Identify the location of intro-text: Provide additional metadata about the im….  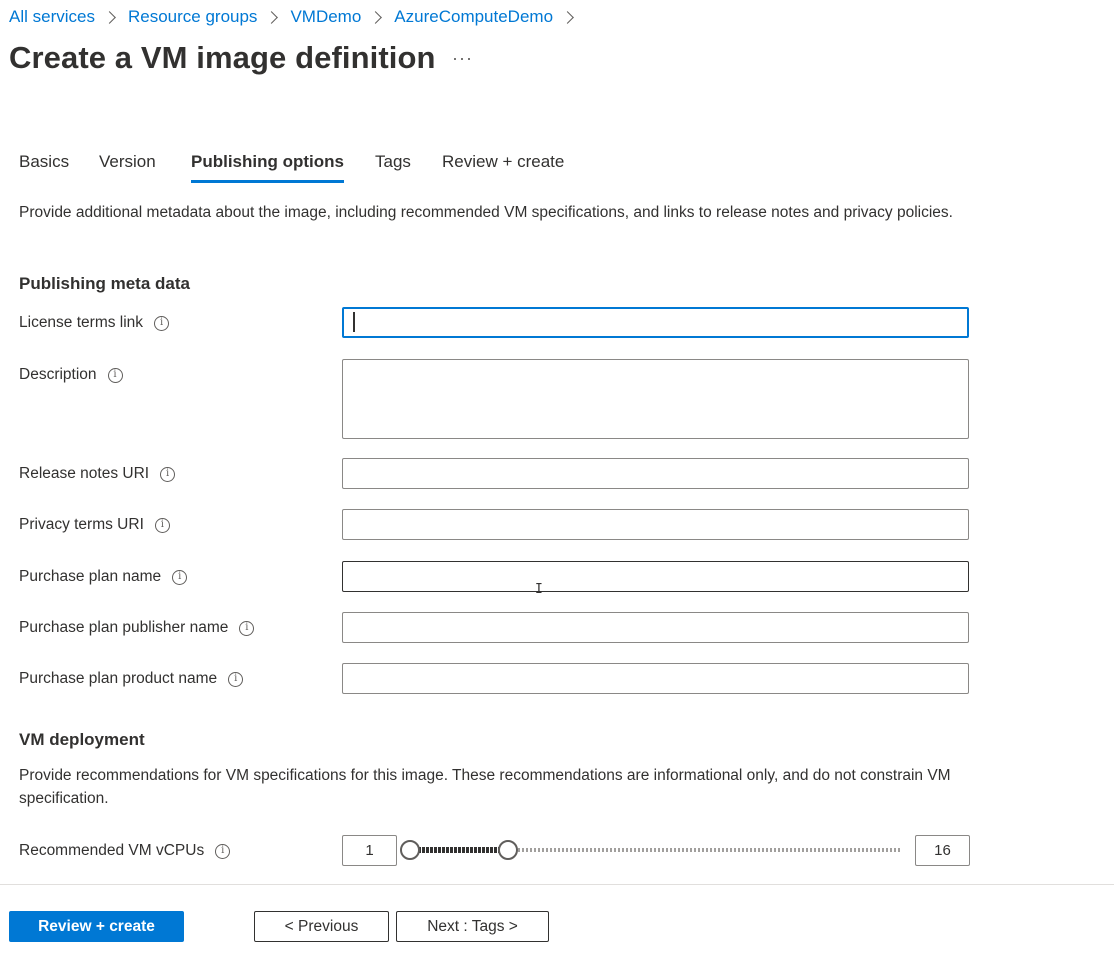
(486, 212).